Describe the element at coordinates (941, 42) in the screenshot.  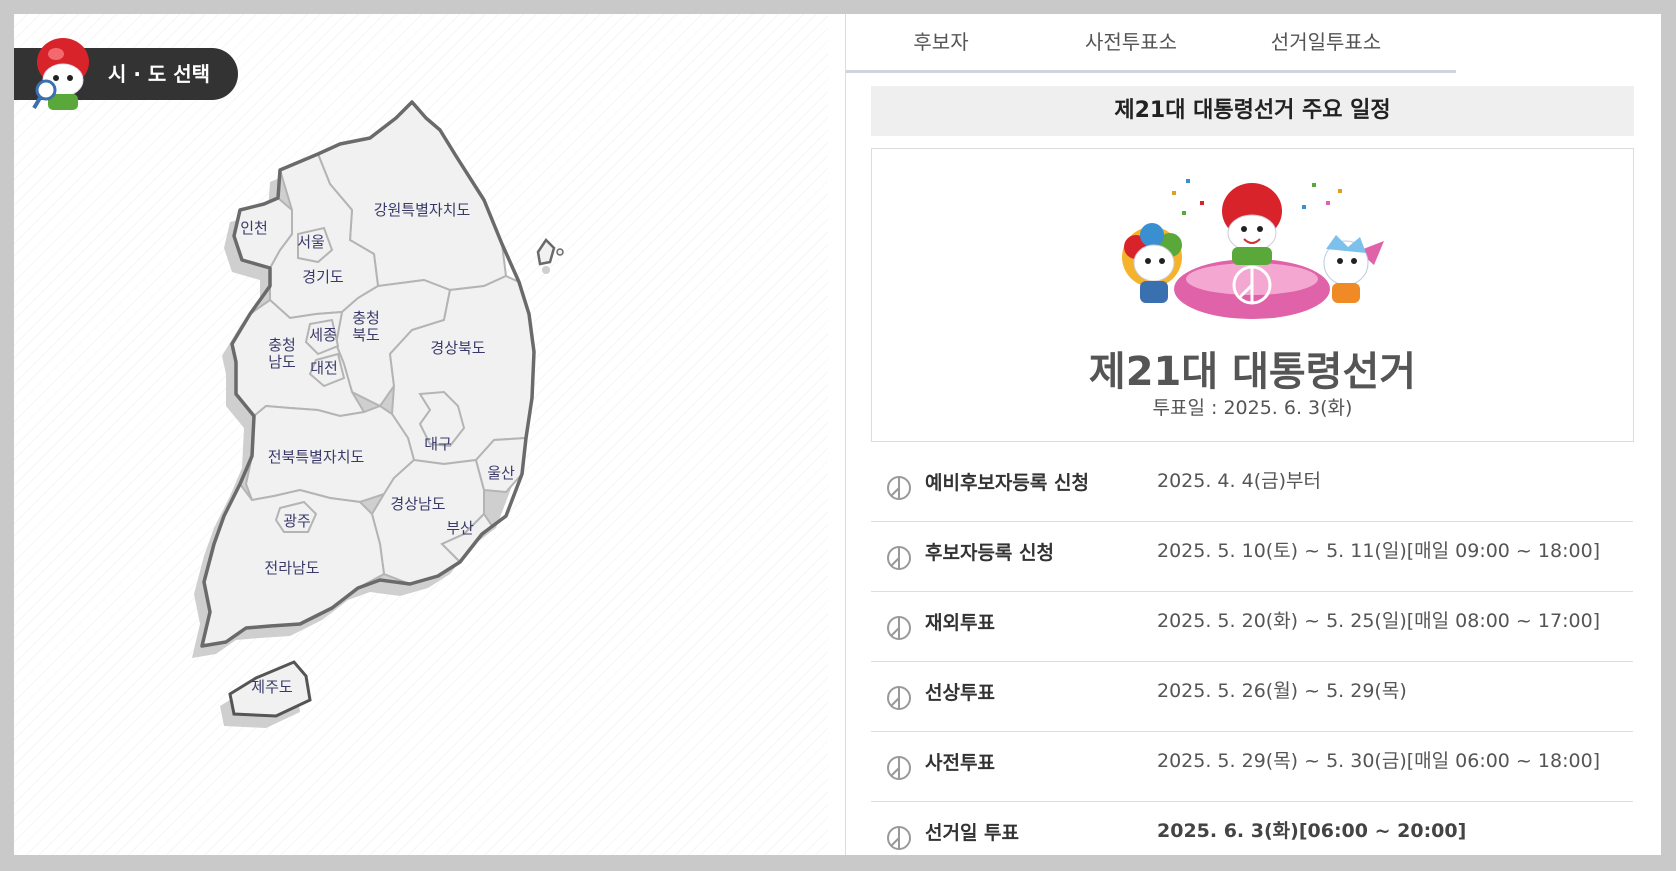
I see `tab-candidates: 후보자` at that location.